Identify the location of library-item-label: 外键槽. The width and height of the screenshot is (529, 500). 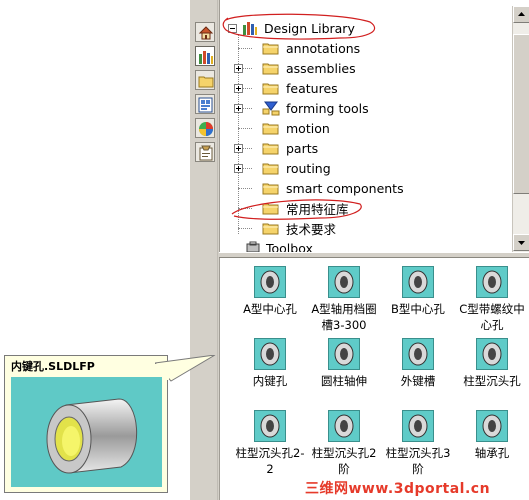
(418, 381).